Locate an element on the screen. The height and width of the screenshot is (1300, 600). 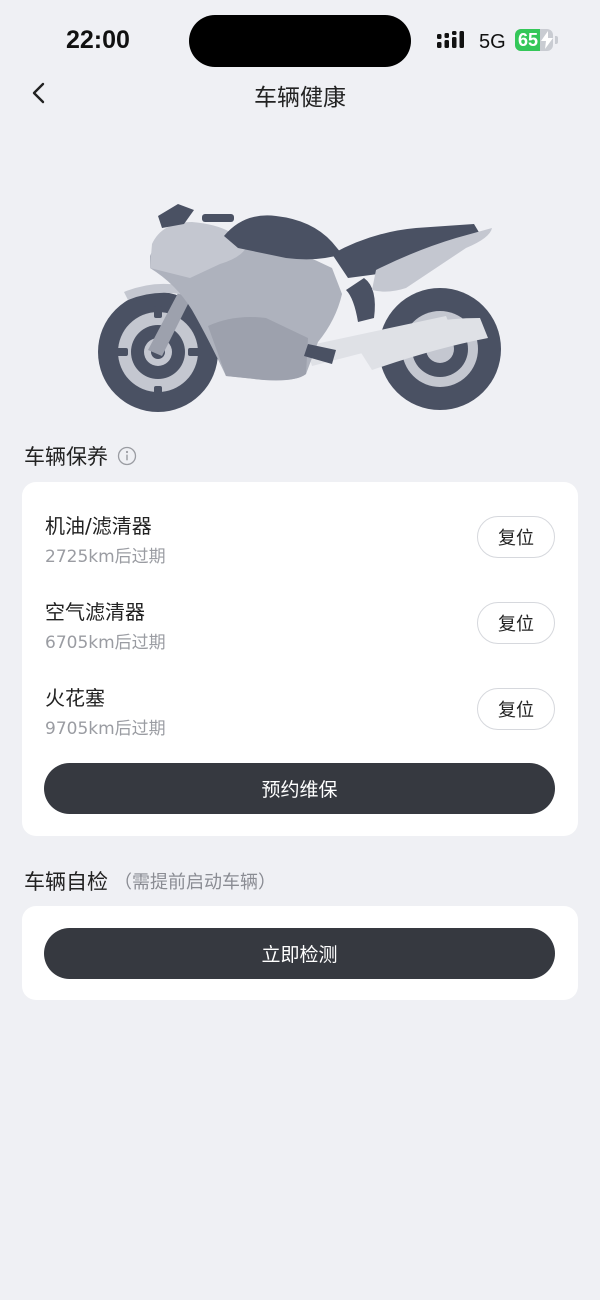
item-remaining-distance: 6705km后过期 is located at coordinates (105, 643).